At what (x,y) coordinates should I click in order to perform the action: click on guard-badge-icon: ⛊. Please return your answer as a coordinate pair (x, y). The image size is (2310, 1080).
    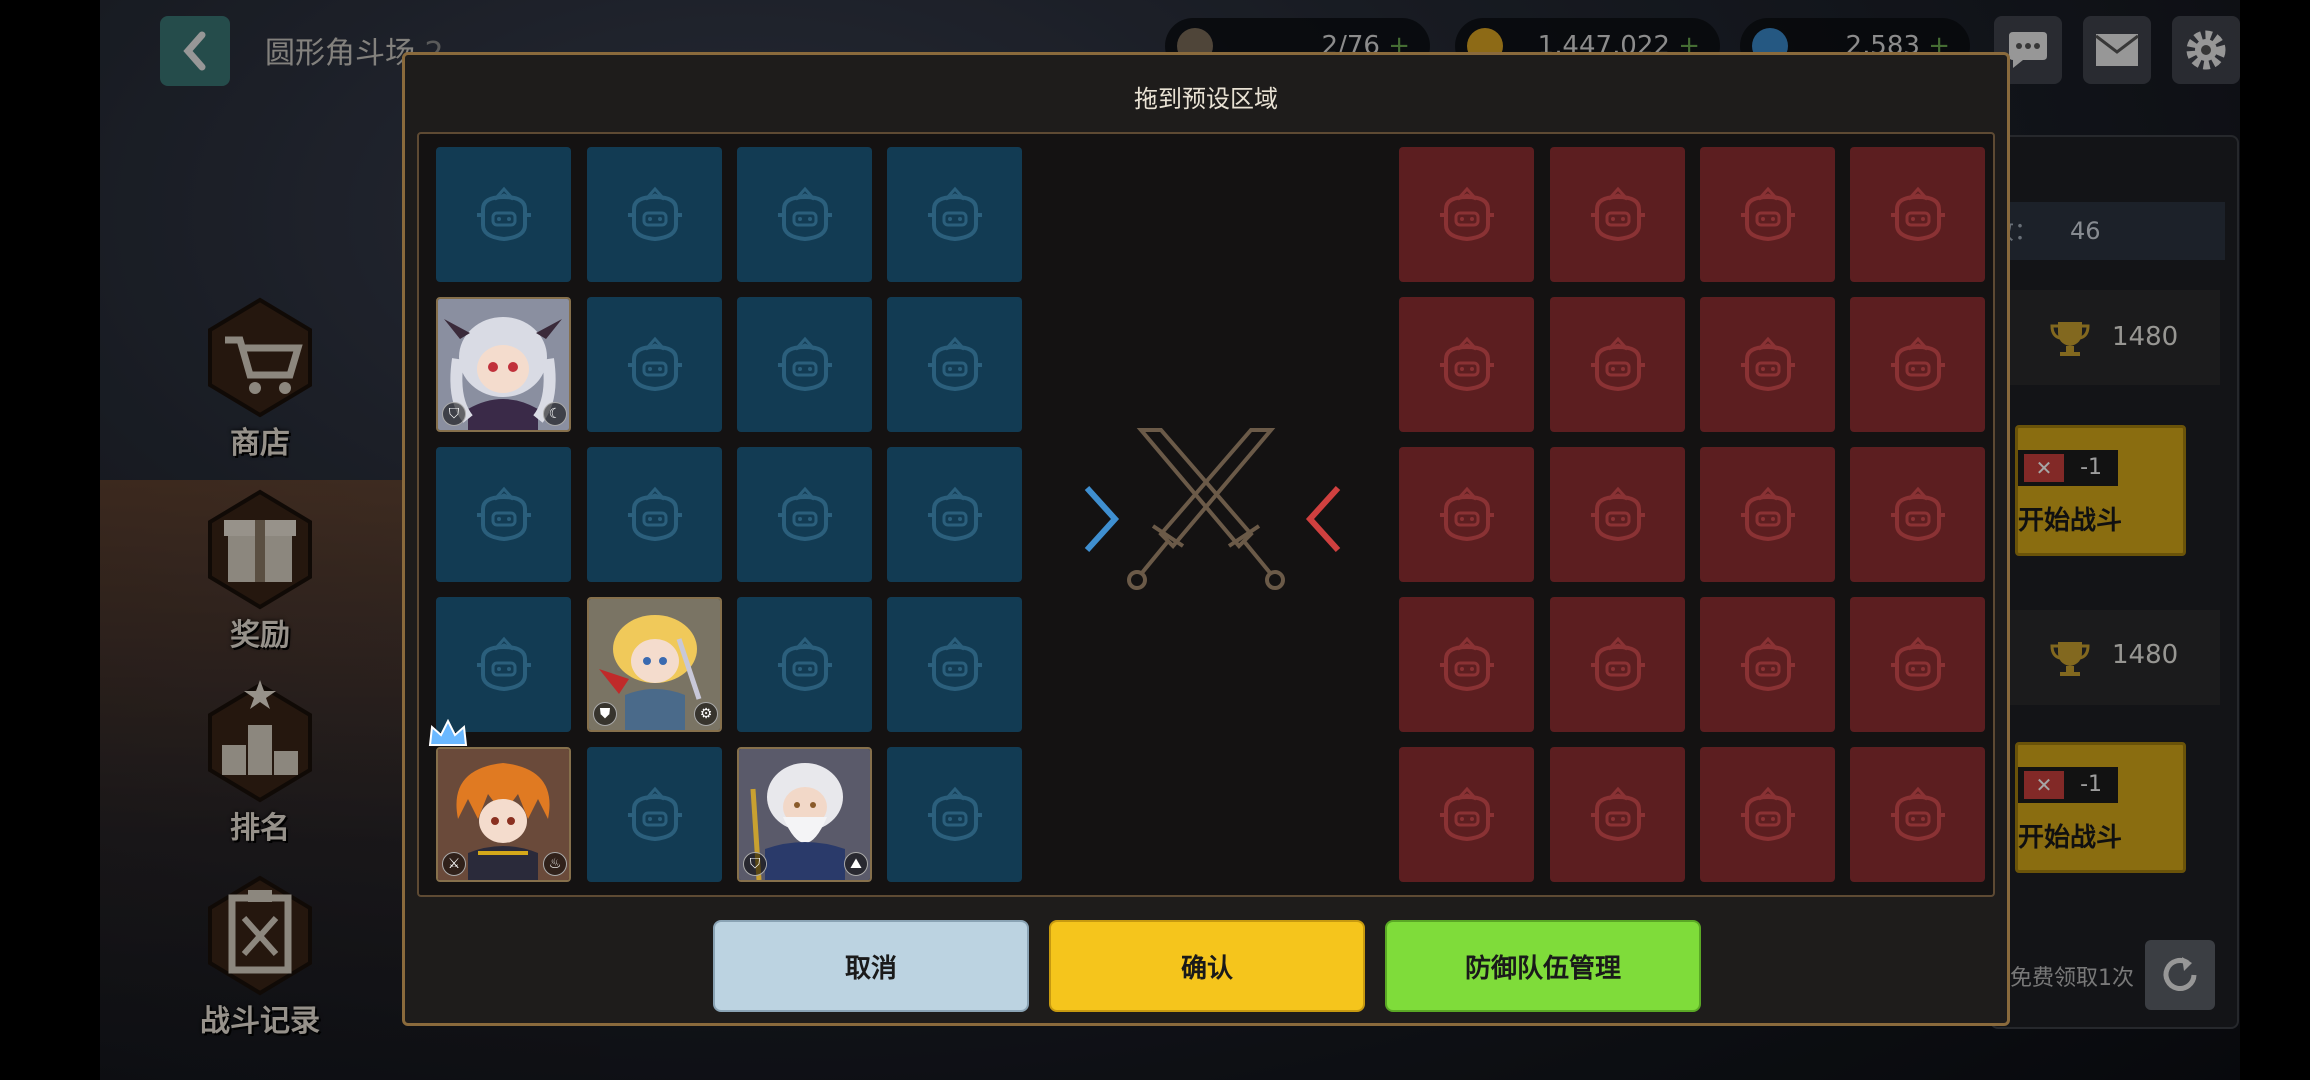
    Looking at the image, I should click on (605, 714).